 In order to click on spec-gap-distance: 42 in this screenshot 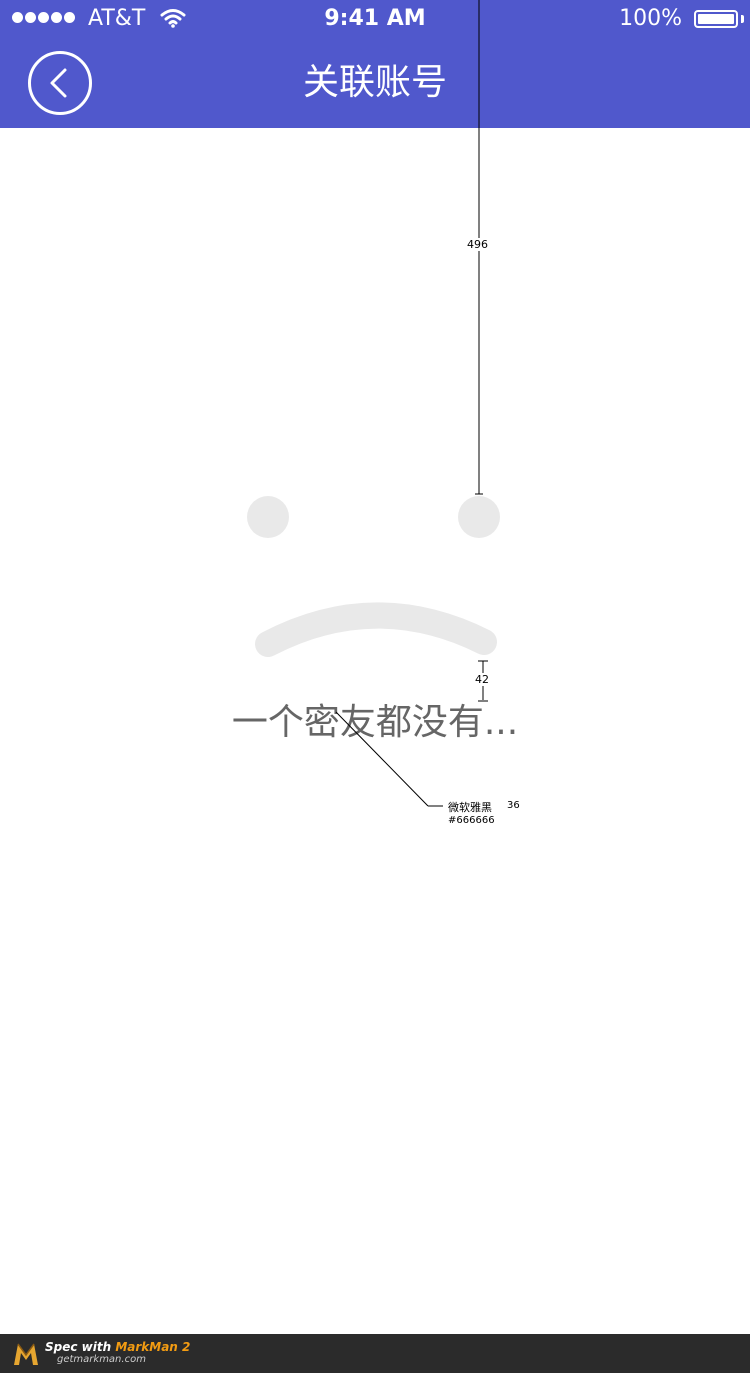, I will do `click(482, 679)`.